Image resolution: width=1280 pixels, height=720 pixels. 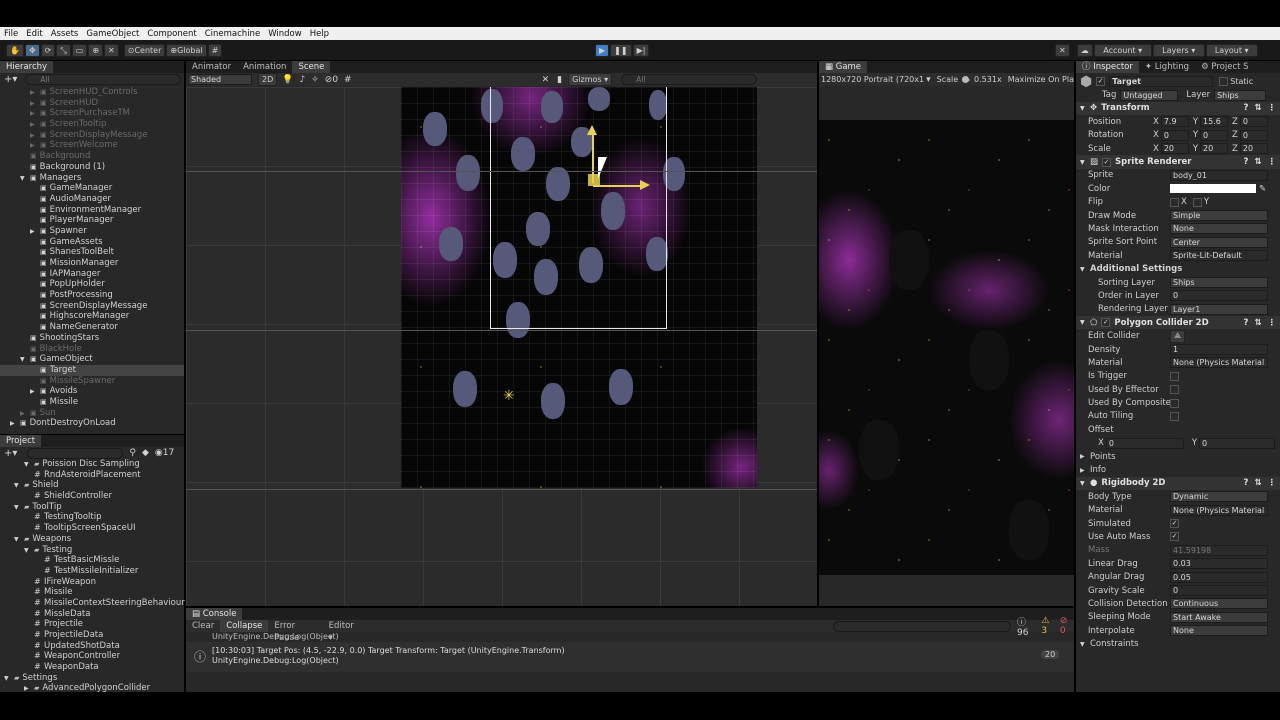 I want to click on expand-arrow-icon: ▶, so click(x=15, y=424).